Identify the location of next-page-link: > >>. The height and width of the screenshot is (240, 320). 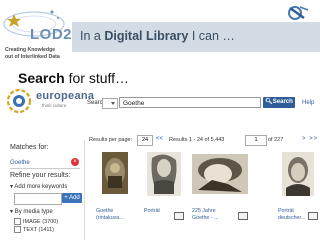
(310, 139).